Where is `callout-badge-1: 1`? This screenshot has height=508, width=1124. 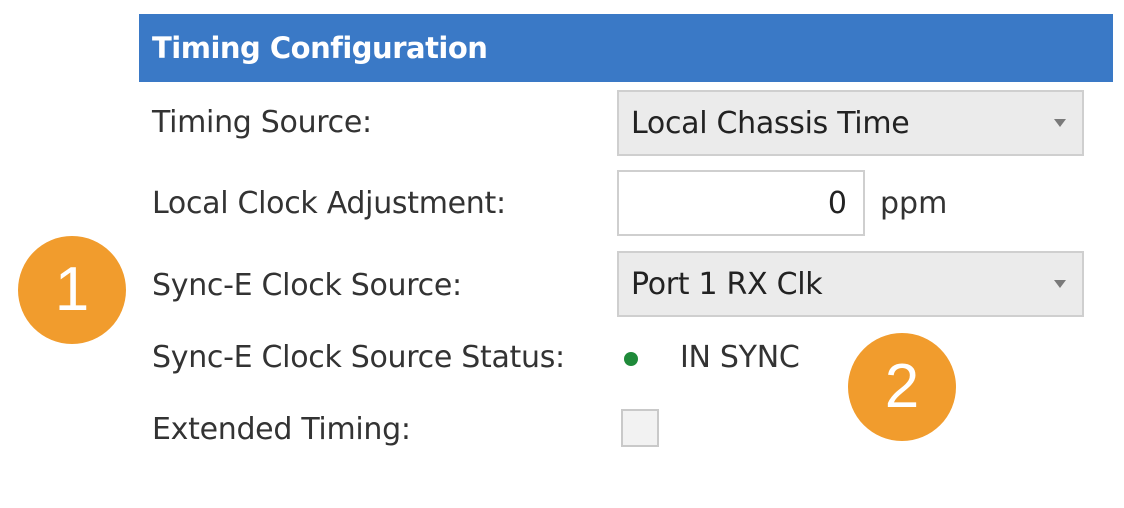 callout-badge-1: 1 is located at coordinates (72, 290).